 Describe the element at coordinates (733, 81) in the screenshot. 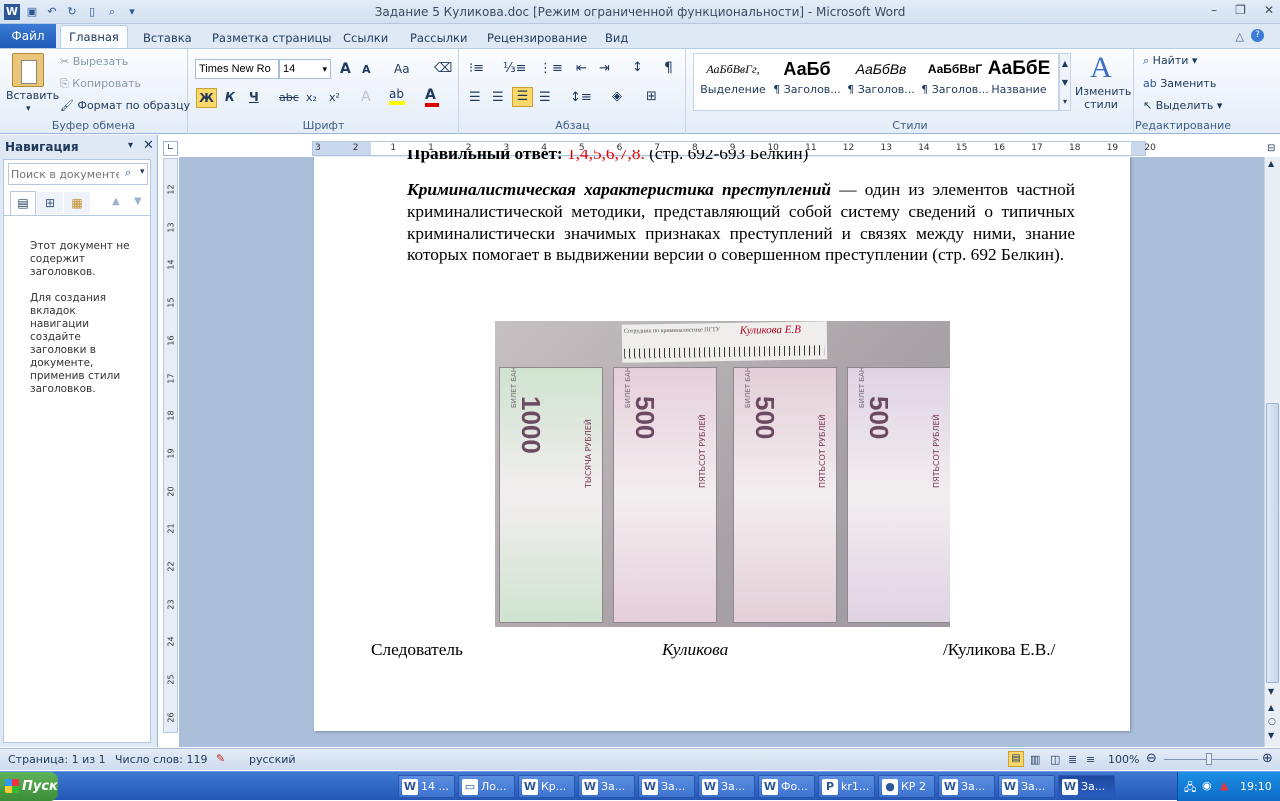

I see `style-emphasis: АаБбВвГг, Выделение` at that location.